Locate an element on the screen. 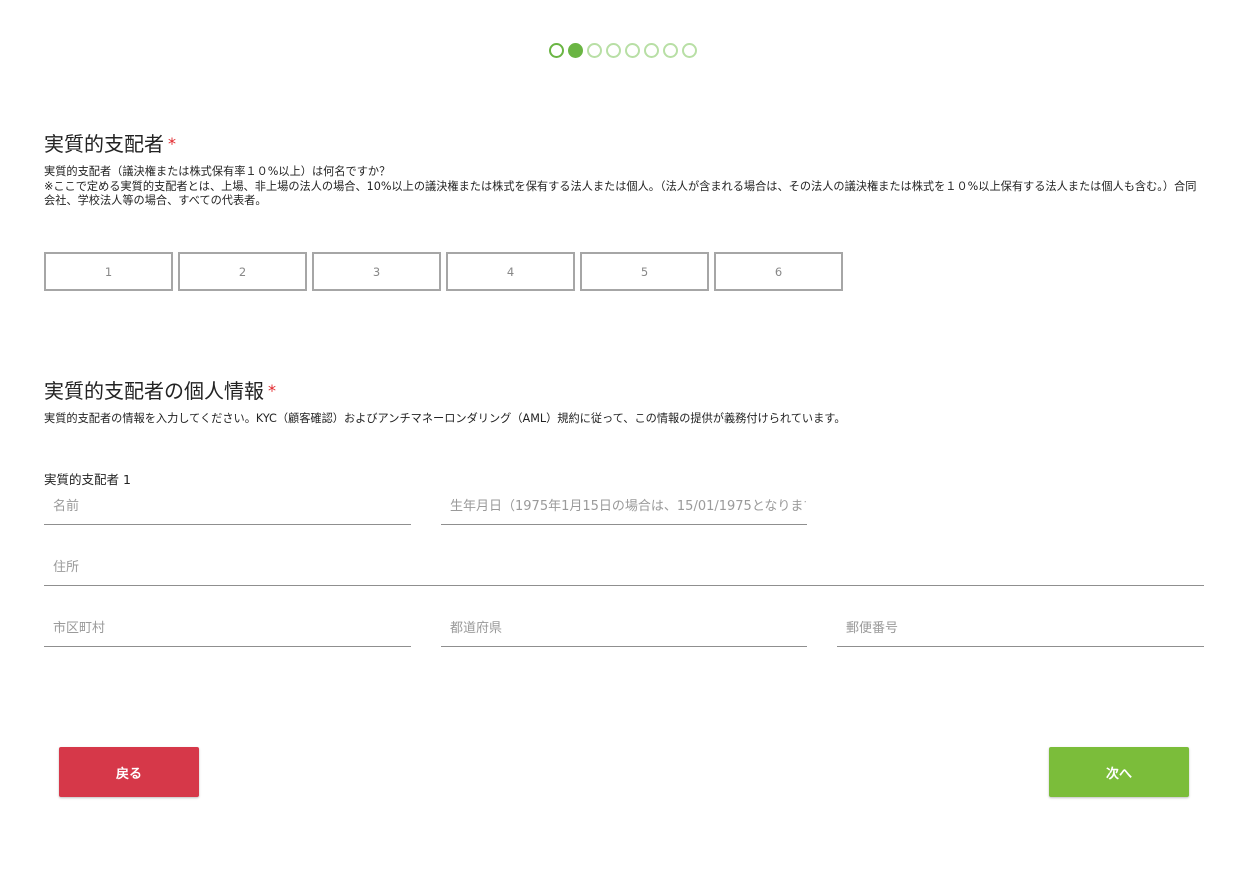 The image size is (1247, 879). prefecture-field is located at coordinates (624, 628).